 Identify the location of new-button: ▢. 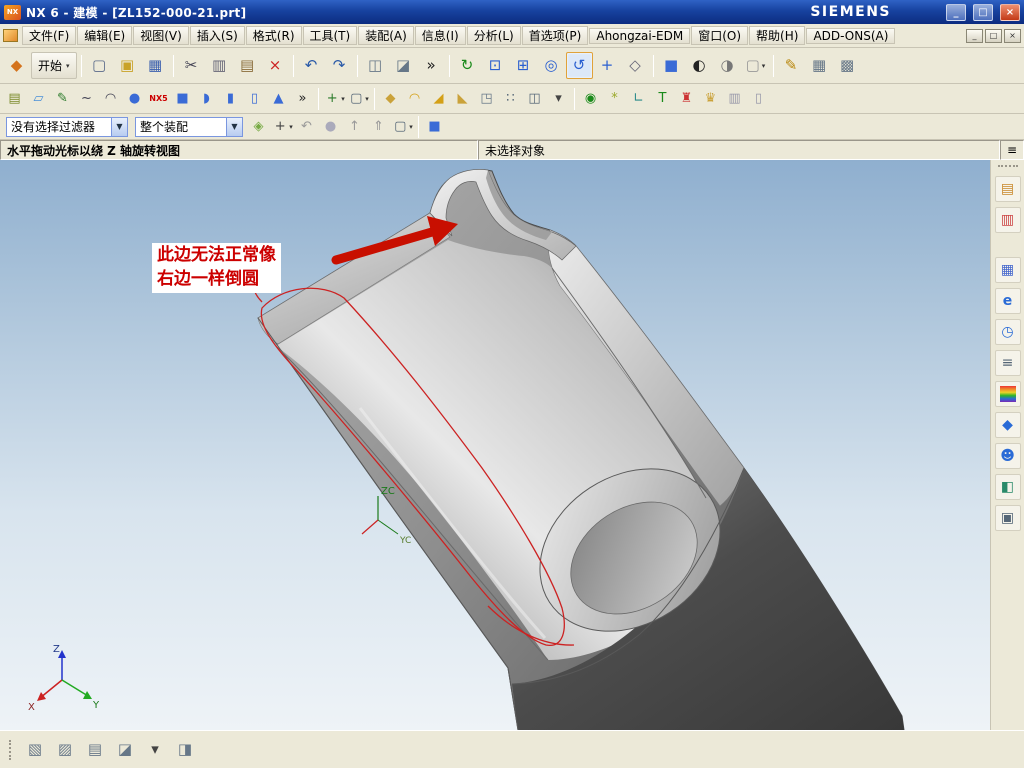
(99, 65).